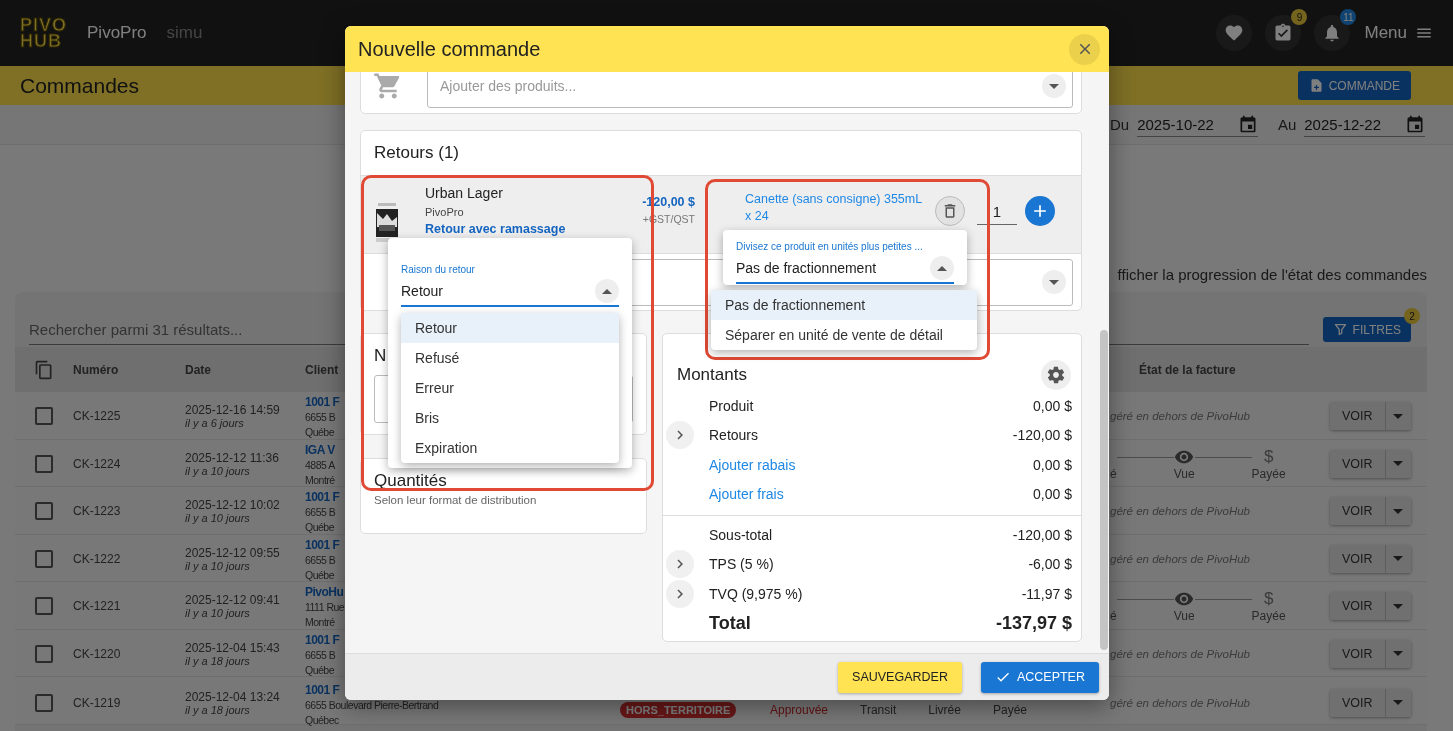 Image resolution: width=1453 pixels, height=731 pixels. What do you see at coordinates (1366, 329) in the screenshot?
I see `filters-button: FILTRES` at bounding box center [1366, 329].